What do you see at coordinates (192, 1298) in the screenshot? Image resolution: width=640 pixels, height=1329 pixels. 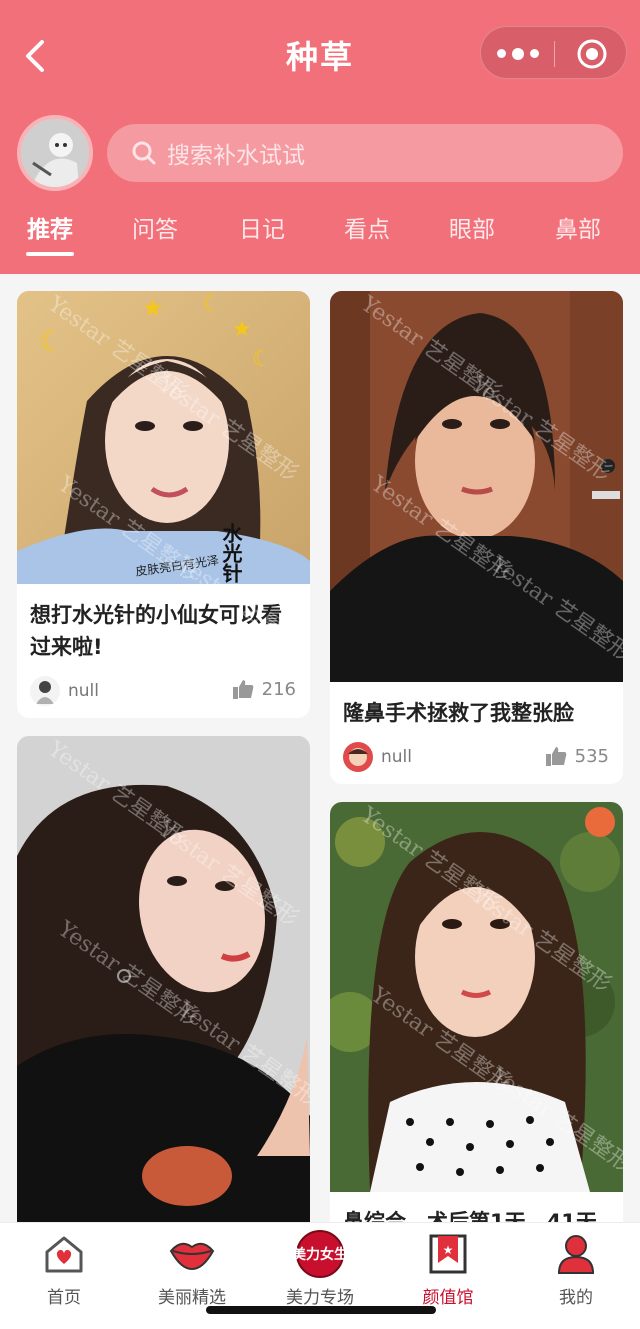 I see `nav-label: 美丽精选` at bounding box center [192, 1298].